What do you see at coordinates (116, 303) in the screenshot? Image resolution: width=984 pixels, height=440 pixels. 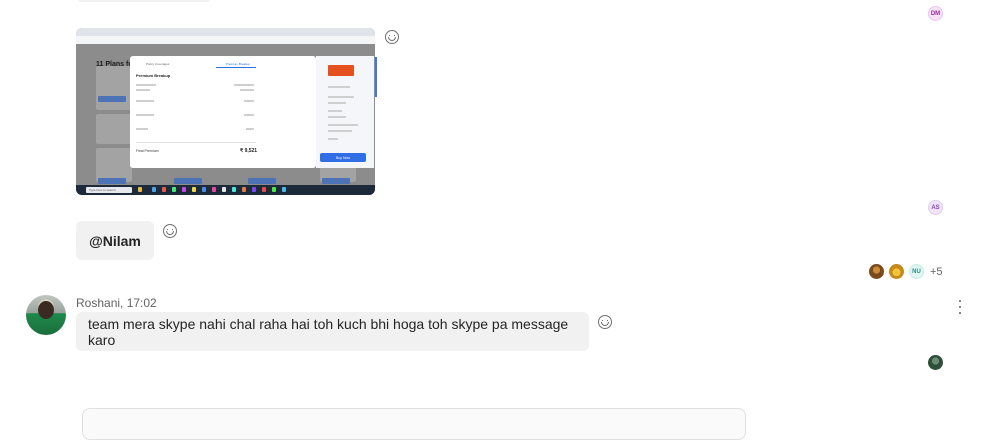 I see `sender-name-time: Roshani, 17:02` at bounding box center [116, 303].